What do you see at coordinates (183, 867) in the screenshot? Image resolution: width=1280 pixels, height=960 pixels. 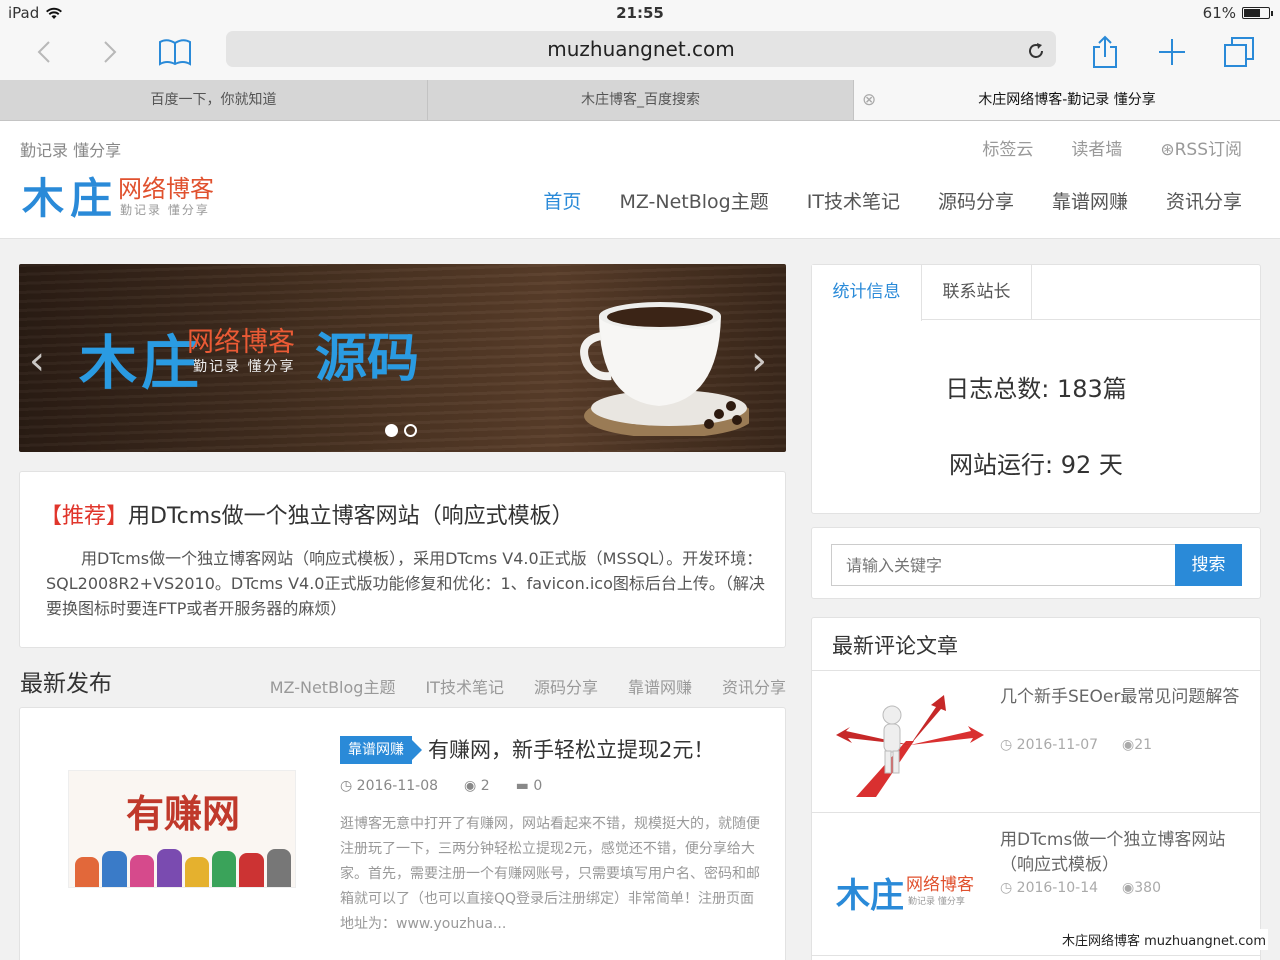 I see `thumbnail-people` at bounding box center [183, 867].